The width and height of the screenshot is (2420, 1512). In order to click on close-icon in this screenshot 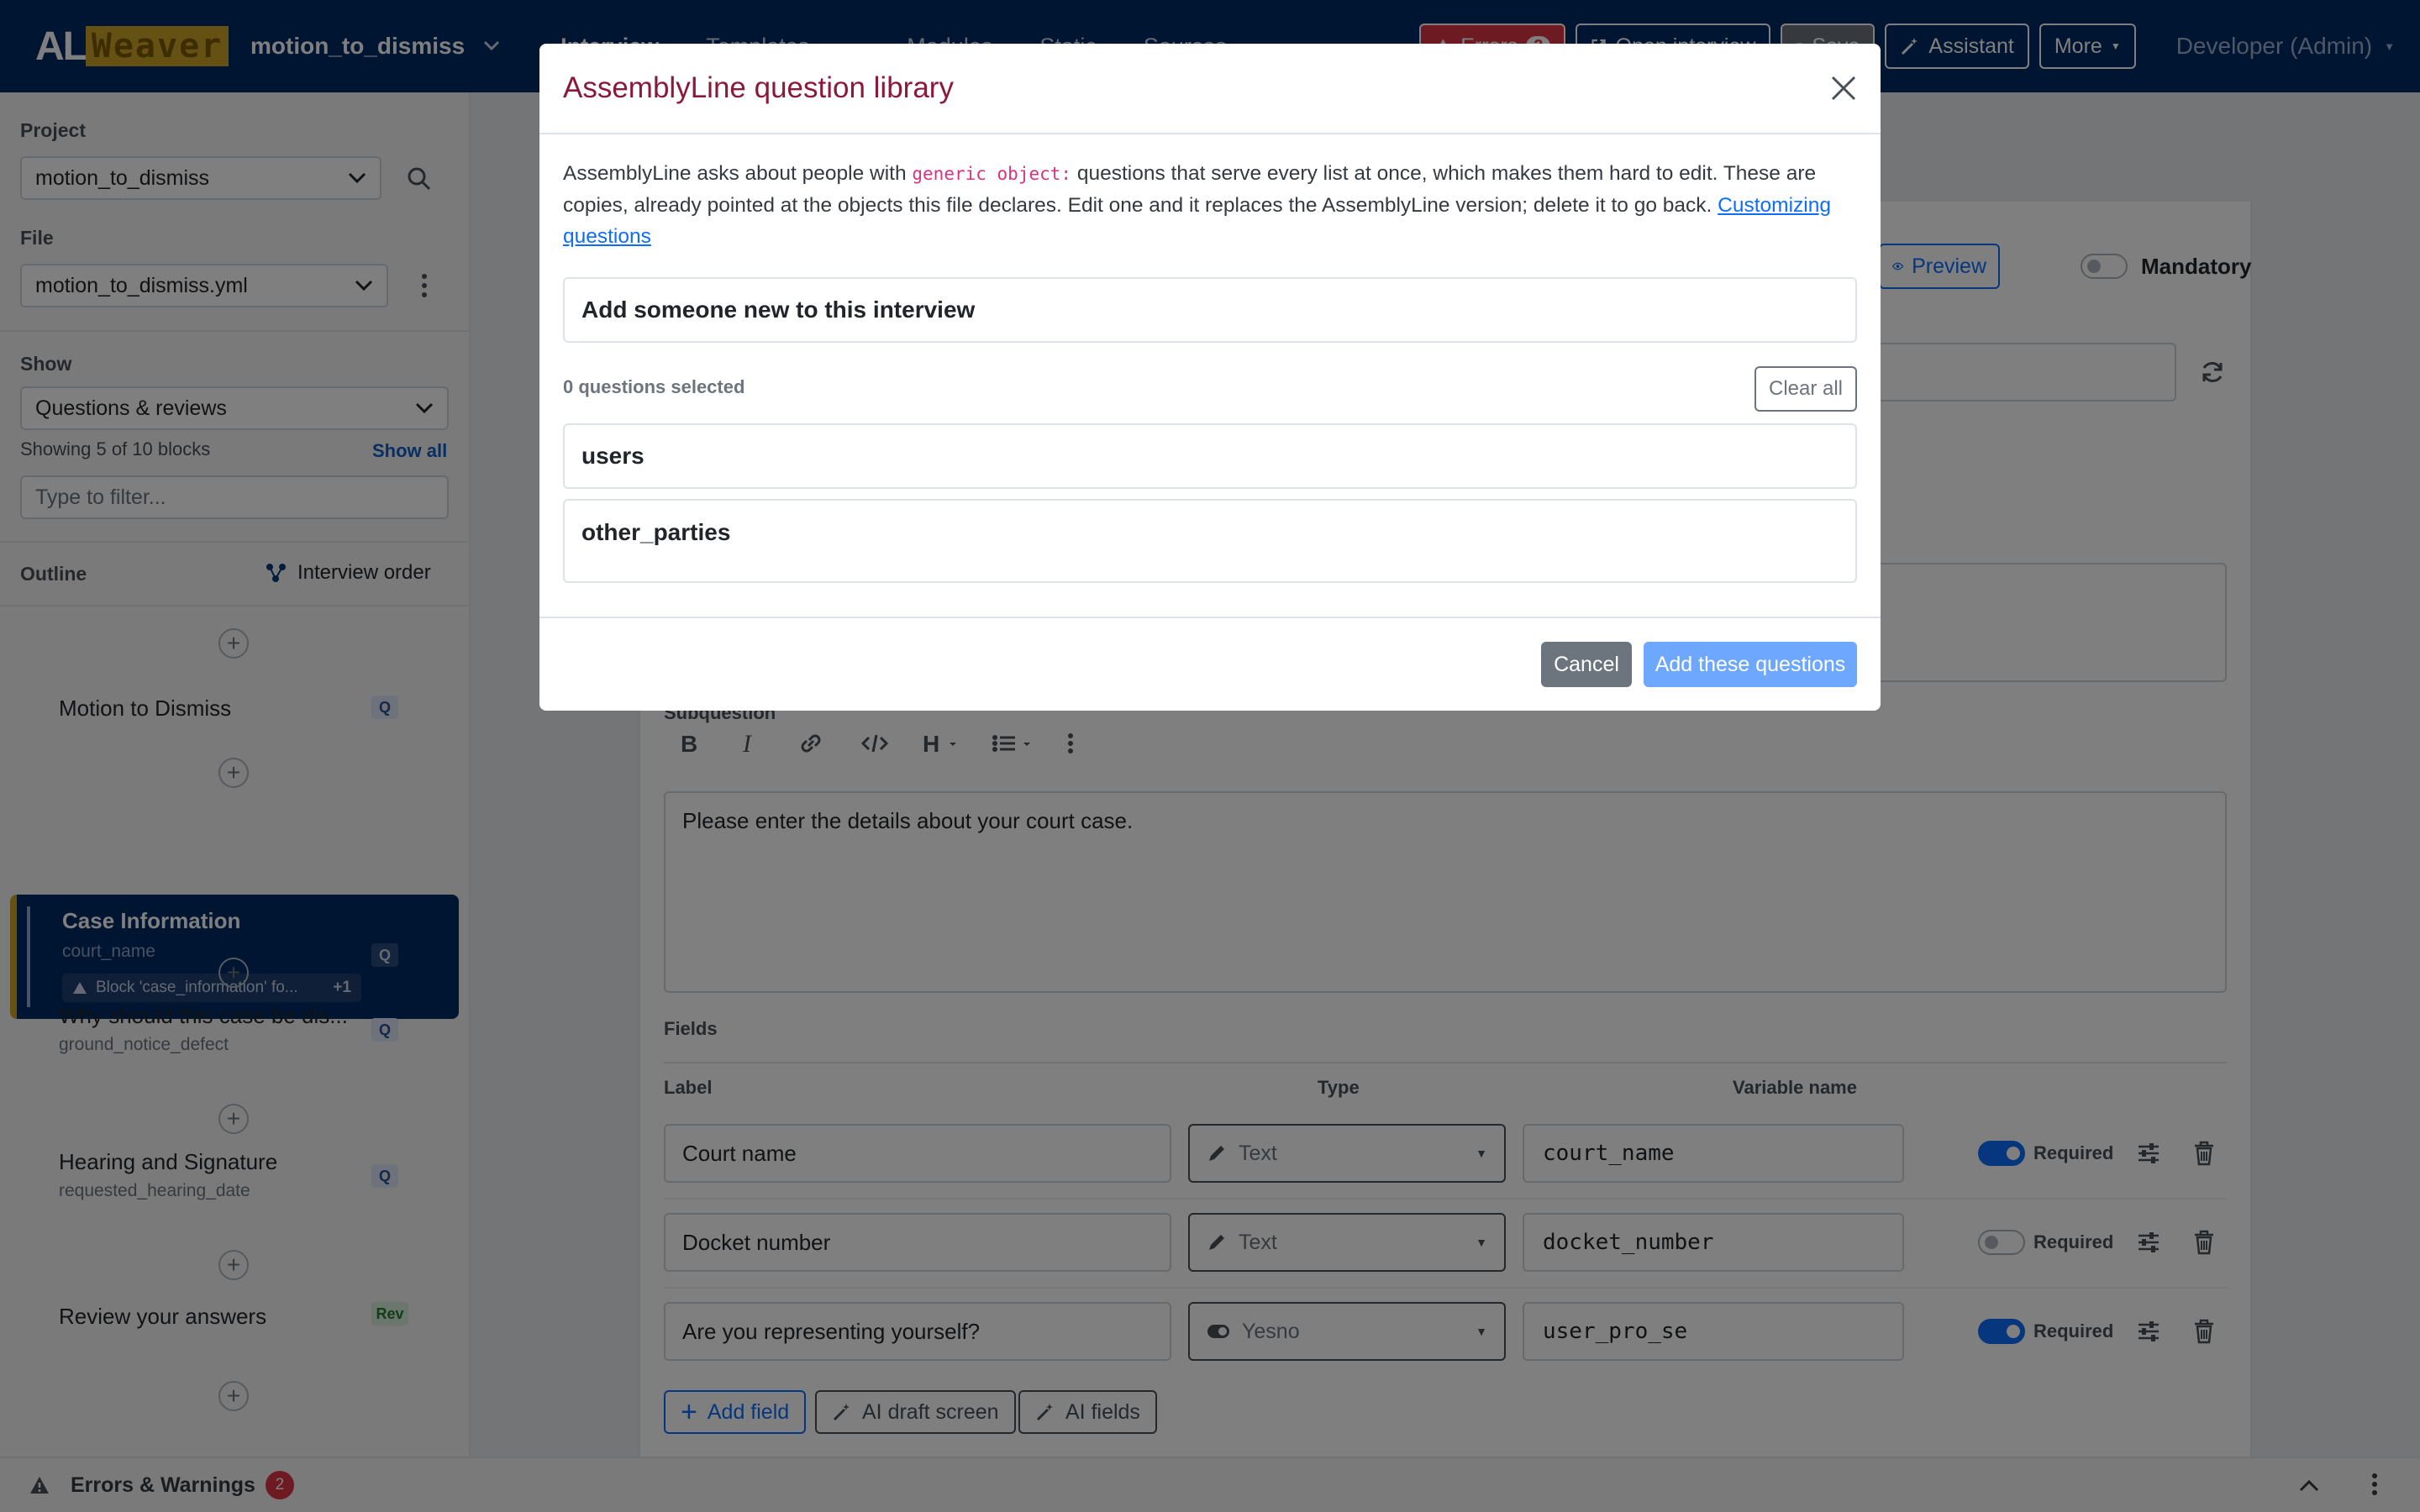, I will do `click(1844, 88)`.